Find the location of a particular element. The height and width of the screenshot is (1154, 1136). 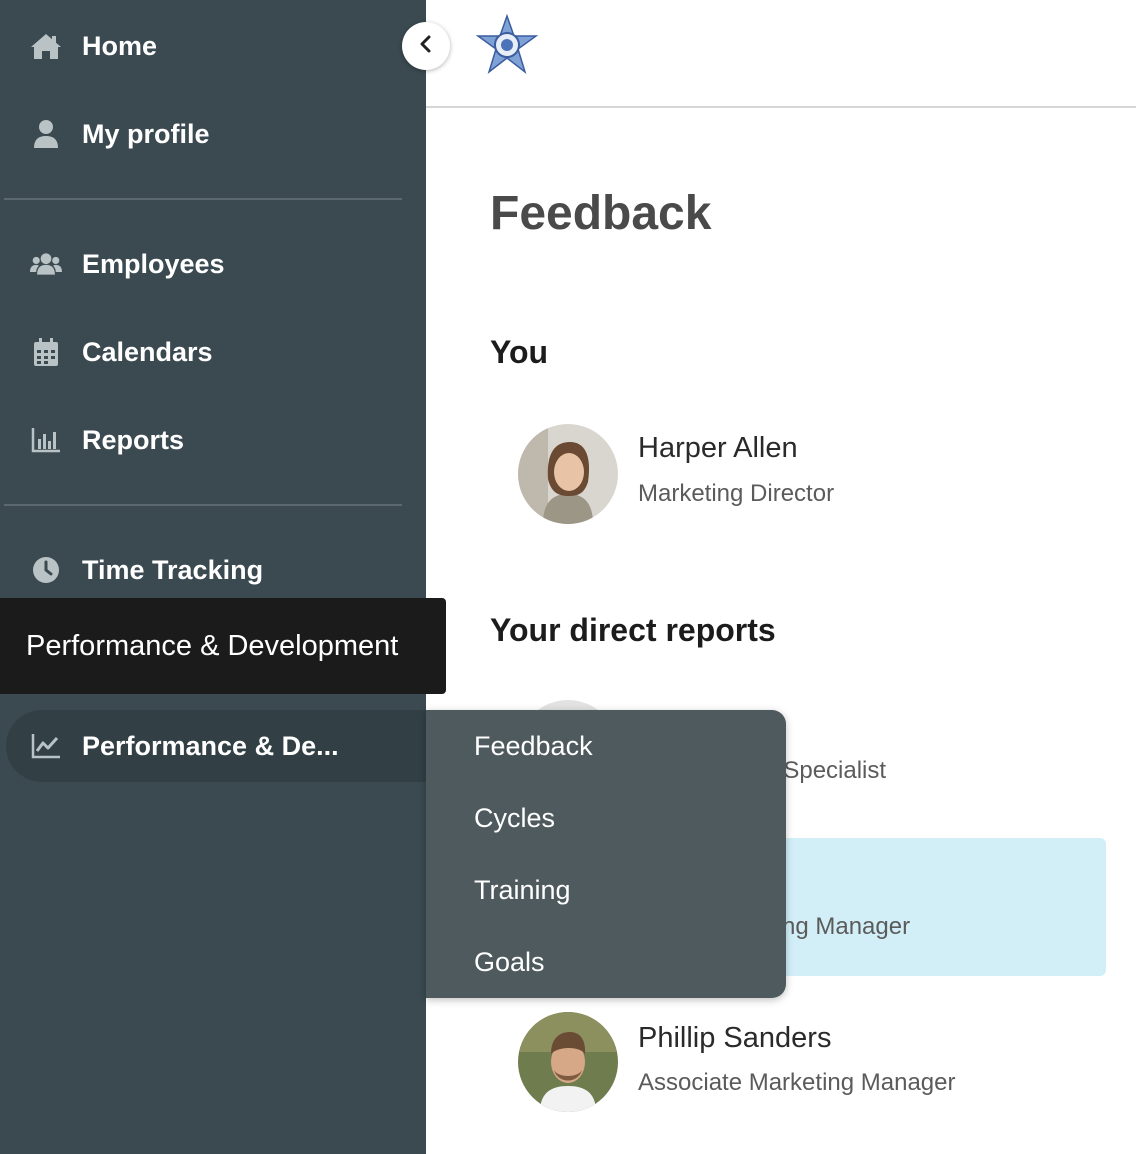

sidebar-item-time-tracking: Time Tracking is located at coordinates (213, 570).